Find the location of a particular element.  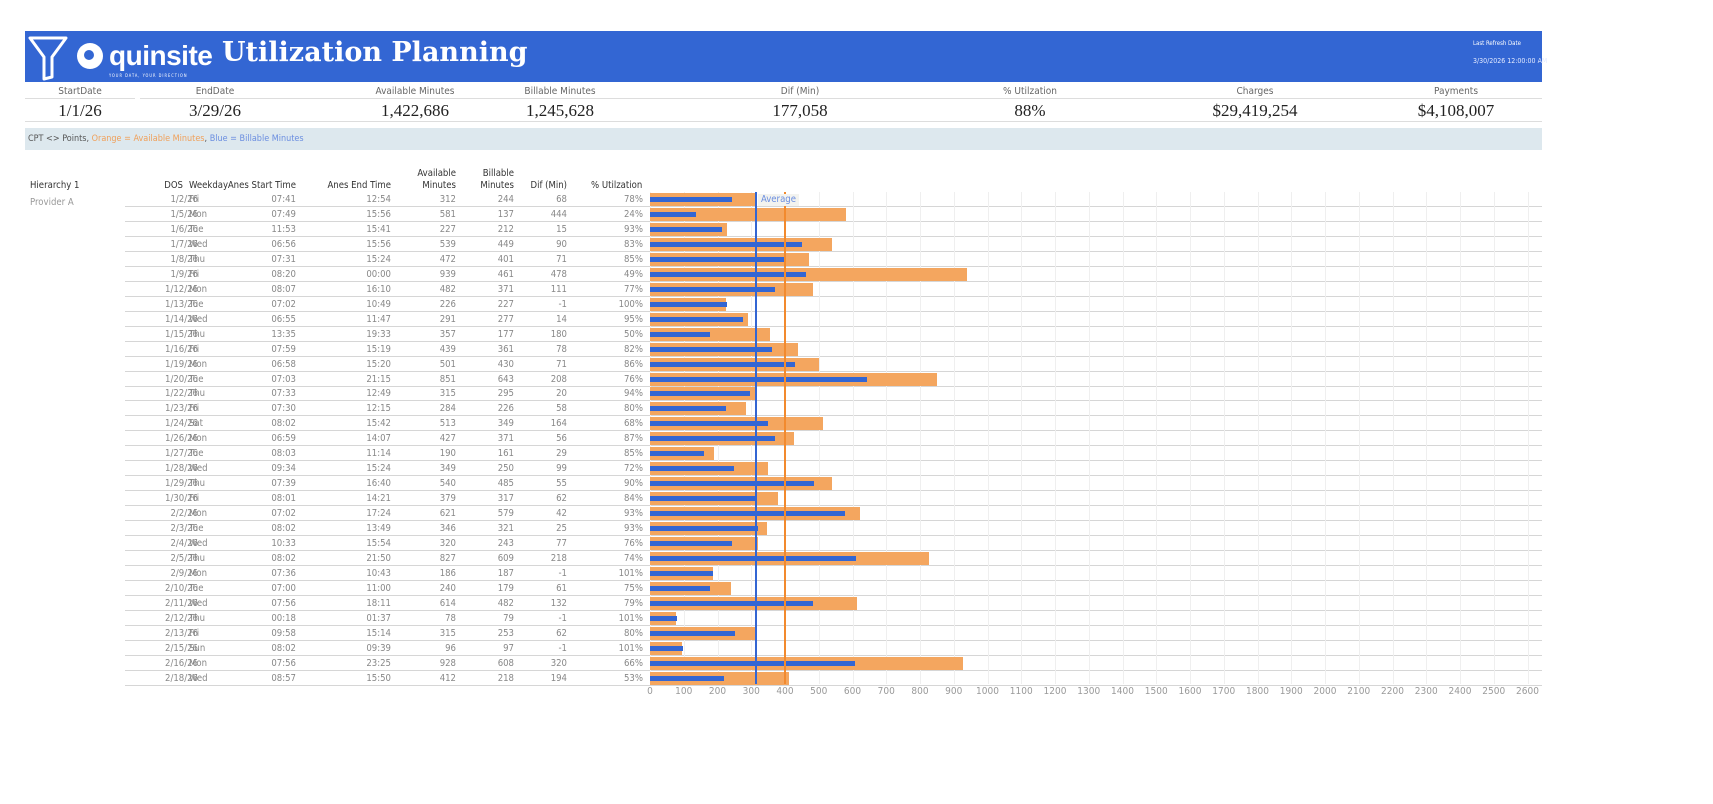

cell: 15:56 is located at coordinates (378, 244).